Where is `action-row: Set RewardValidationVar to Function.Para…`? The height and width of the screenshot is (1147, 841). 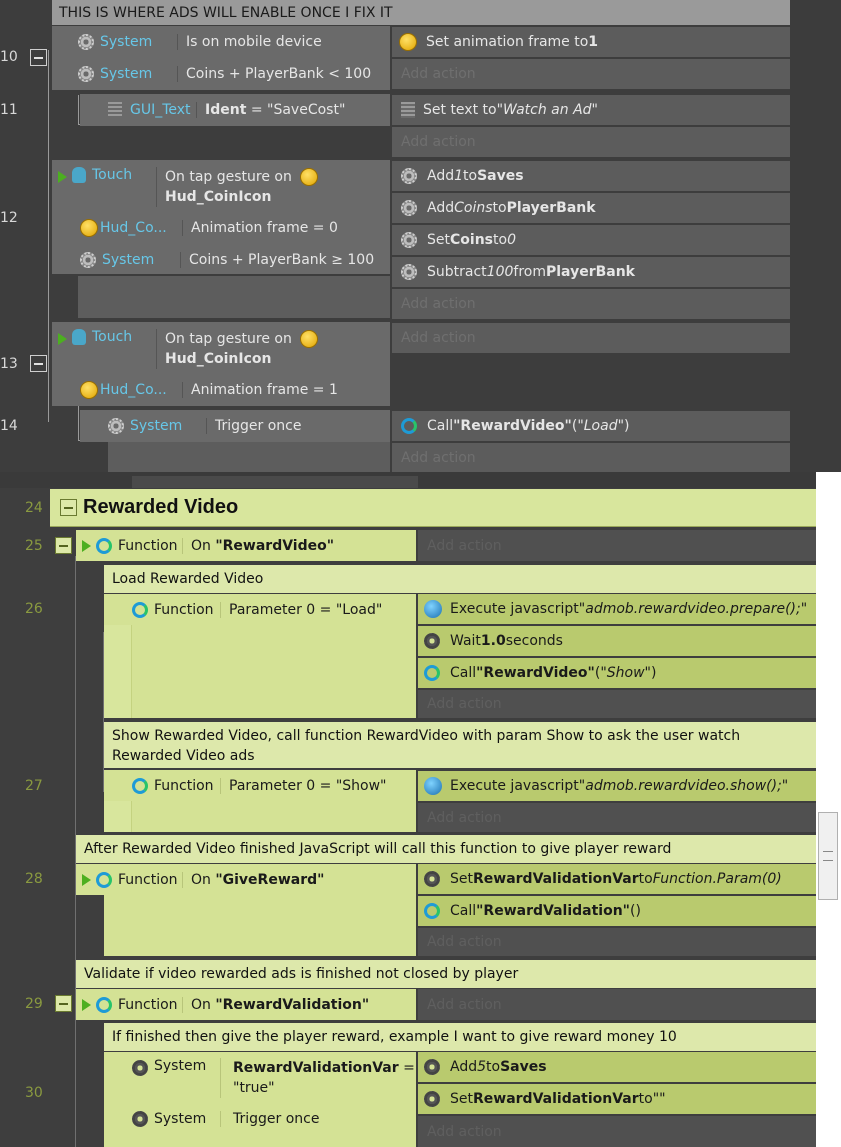
action-row: Set RewardValidationVar to Function.Para… is located at coordinates (617, 879).